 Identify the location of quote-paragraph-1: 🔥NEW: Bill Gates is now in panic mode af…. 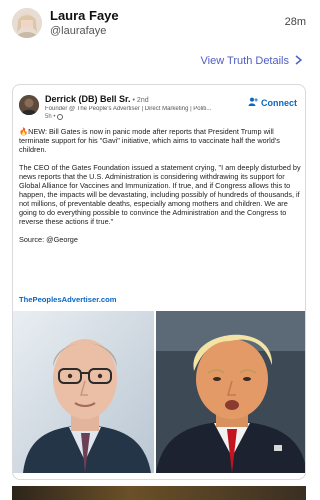
(160, 140).